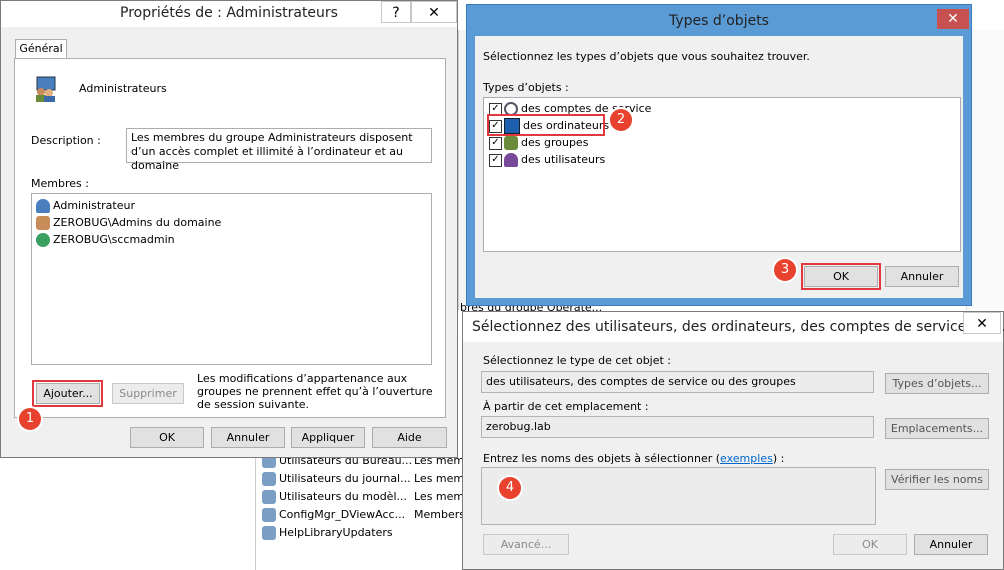  What do you see at coordinates (229, 14) in the screenshot?
I see `properties-title-bar: Propriétés de : Administrateurs ? ✕` at bounding box center [229, 14].